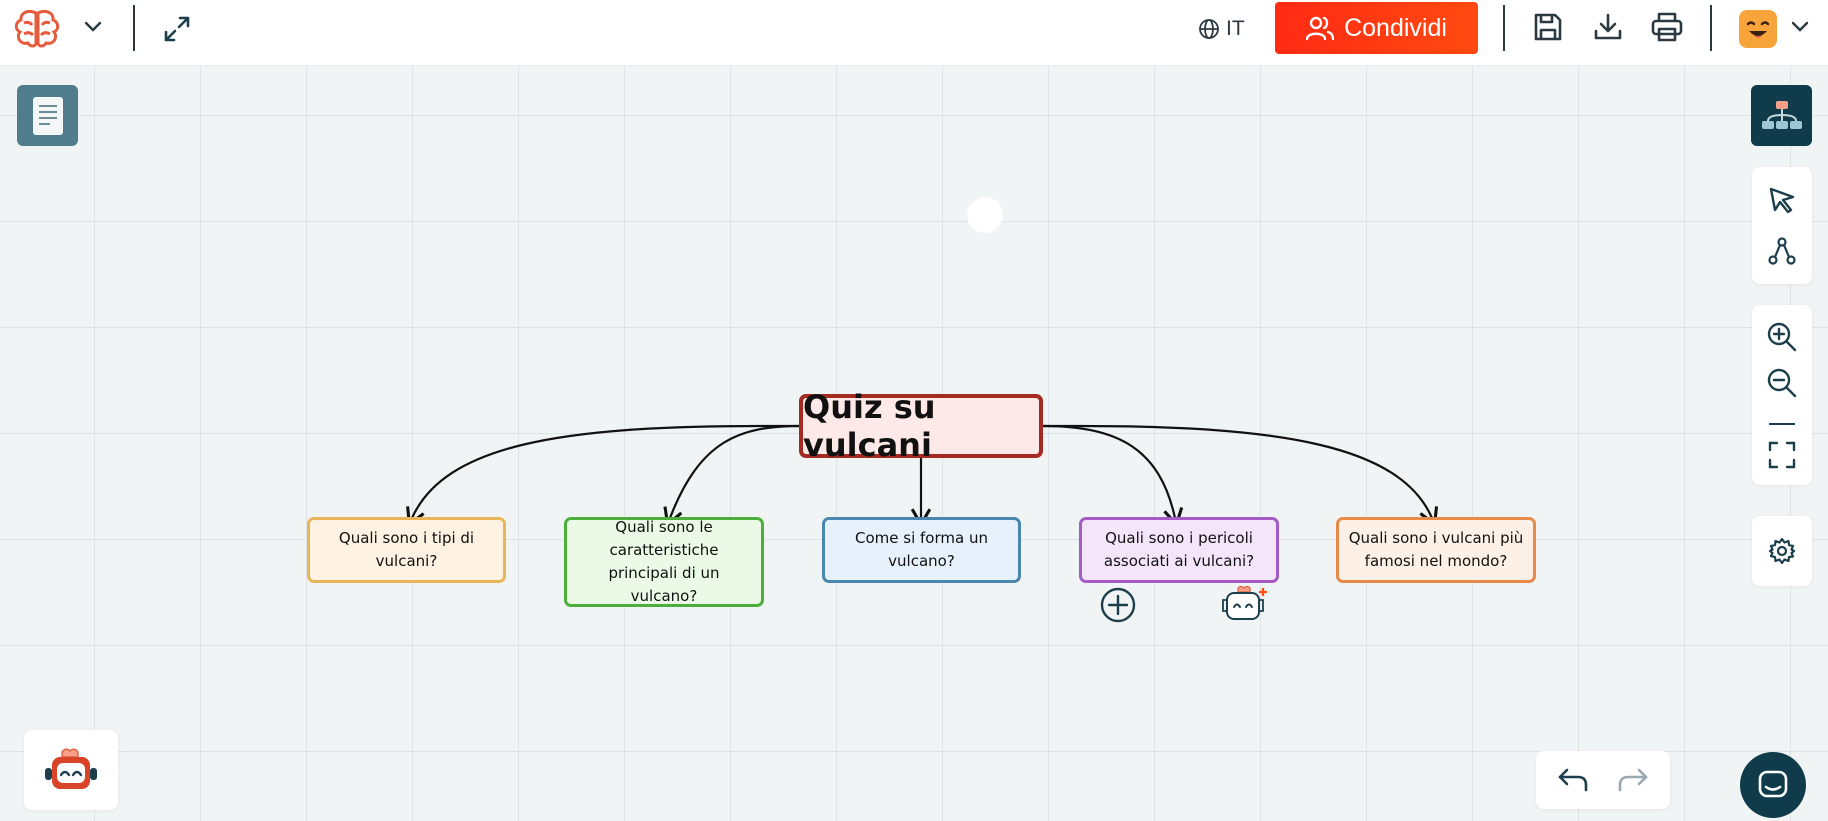 The image size is (1828, 821). Describe the element at coordinates (1118, 605) in the screenshot. I see `plus-circle-icon` at that location.